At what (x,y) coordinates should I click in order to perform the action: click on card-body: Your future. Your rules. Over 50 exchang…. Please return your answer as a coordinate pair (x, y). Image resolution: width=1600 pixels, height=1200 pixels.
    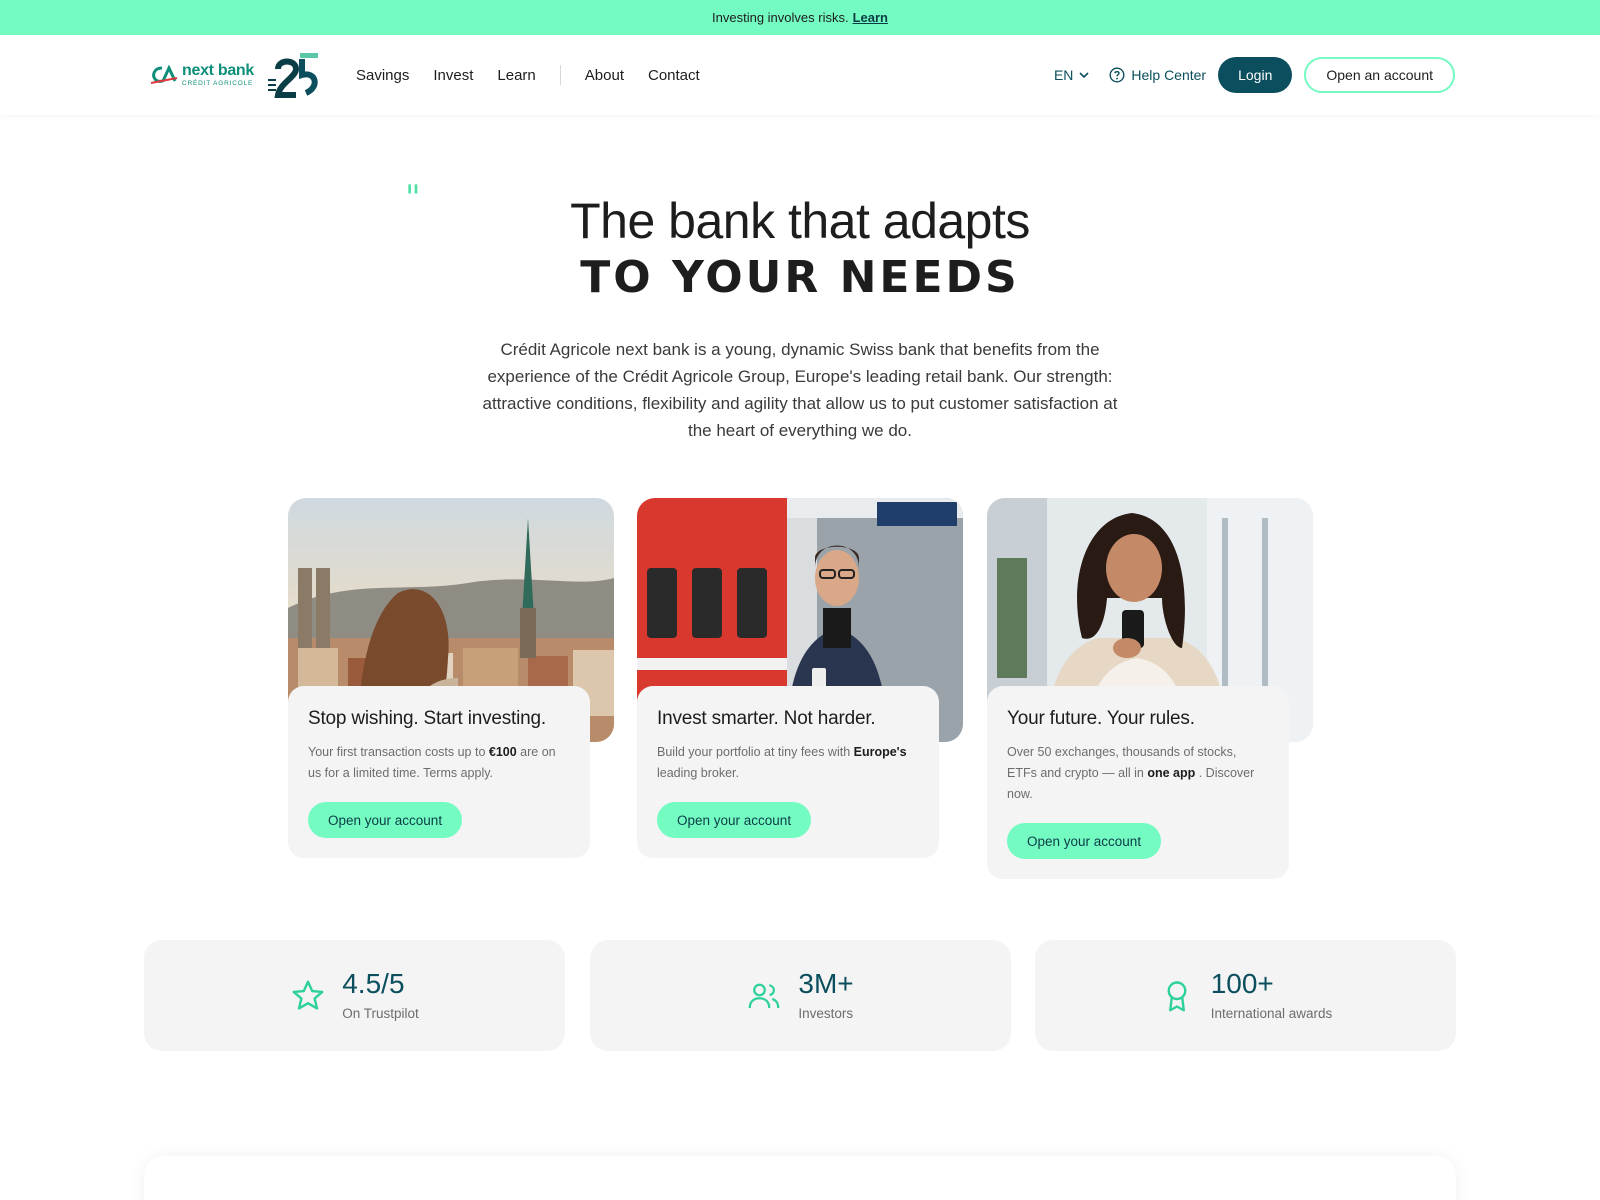
    Looking at the image, I should click on (1138, 782).